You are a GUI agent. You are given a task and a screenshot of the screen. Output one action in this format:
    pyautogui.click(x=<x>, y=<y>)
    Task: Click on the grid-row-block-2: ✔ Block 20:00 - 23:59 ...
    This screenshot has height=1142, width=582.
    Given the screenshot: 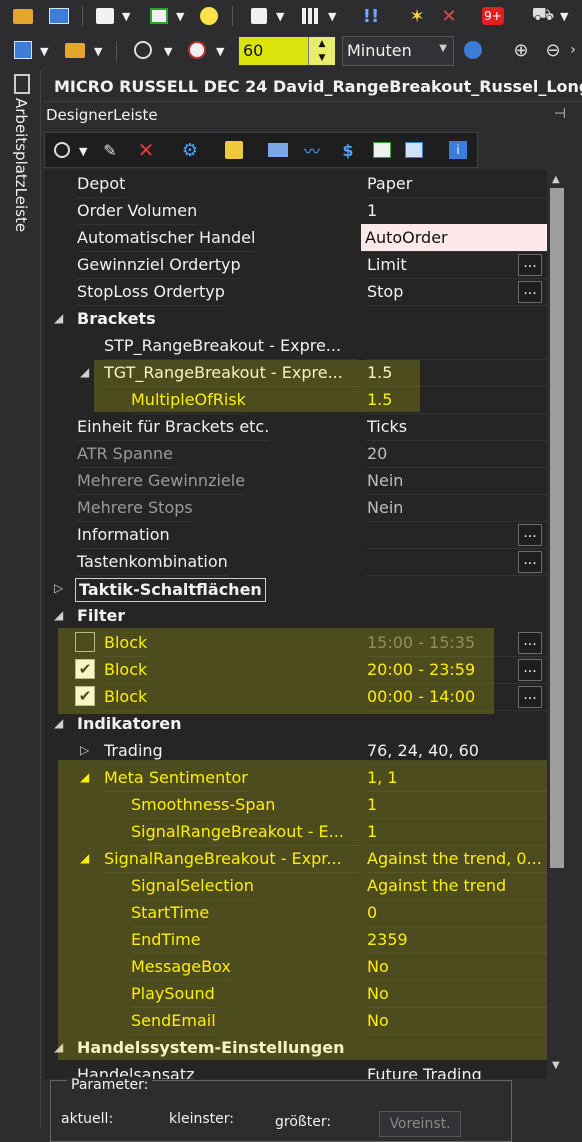 What is the action you would take?
    pyautogui.click(x=295, y=670)
    